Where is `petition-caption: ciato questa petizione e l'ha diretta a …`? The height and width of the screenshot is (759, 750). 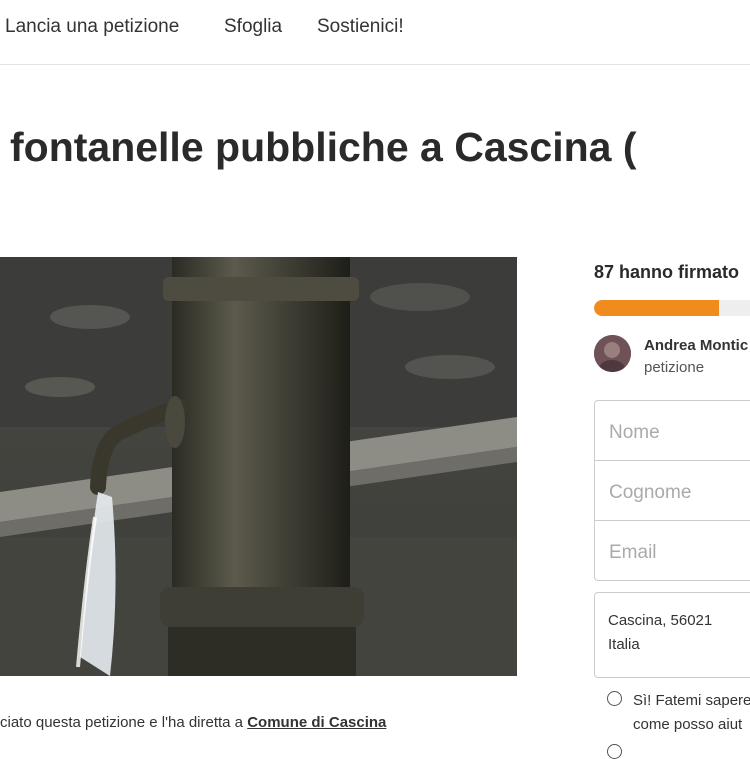
petition-caption: ciato questa petizione e l'ha diretta a … is located at coordinates (193, 722).